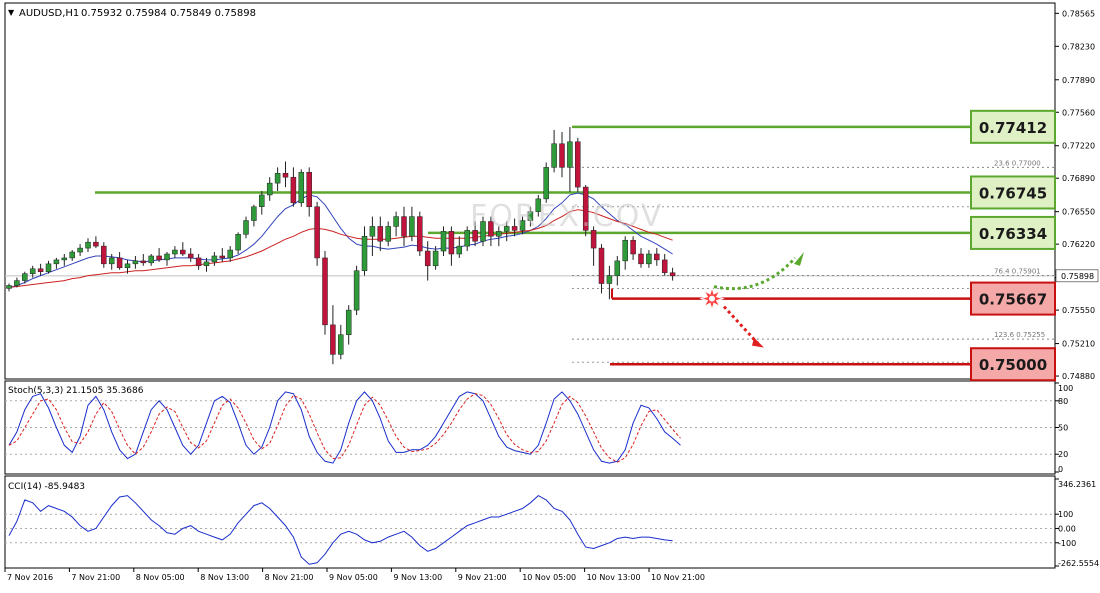 The image size is (1100, 593). What do you see at coordinates (1017, 272) in the screenshot?
I see `fib-label: 76.4 0.75901` at bounding box center [1017, 272].